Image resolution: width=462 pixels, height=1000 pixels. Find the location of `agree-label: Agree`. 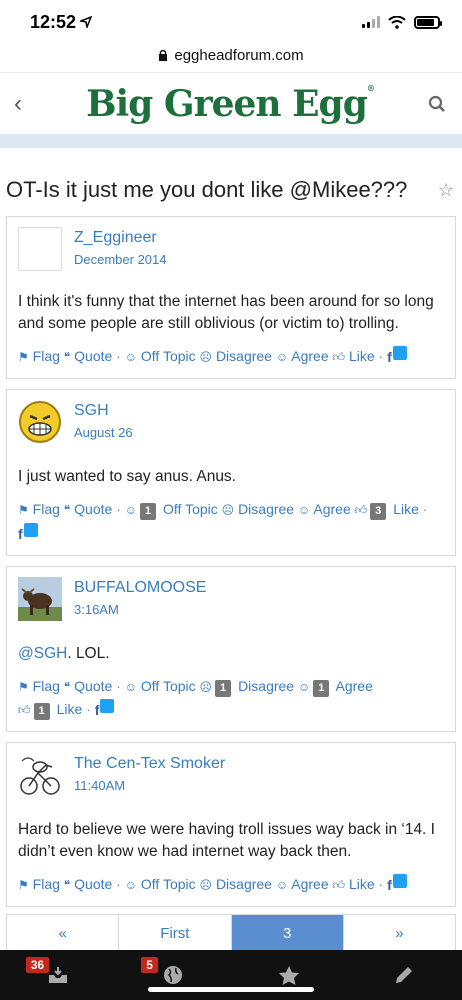

agree-label: Agree is located at coordinates (310, 883).